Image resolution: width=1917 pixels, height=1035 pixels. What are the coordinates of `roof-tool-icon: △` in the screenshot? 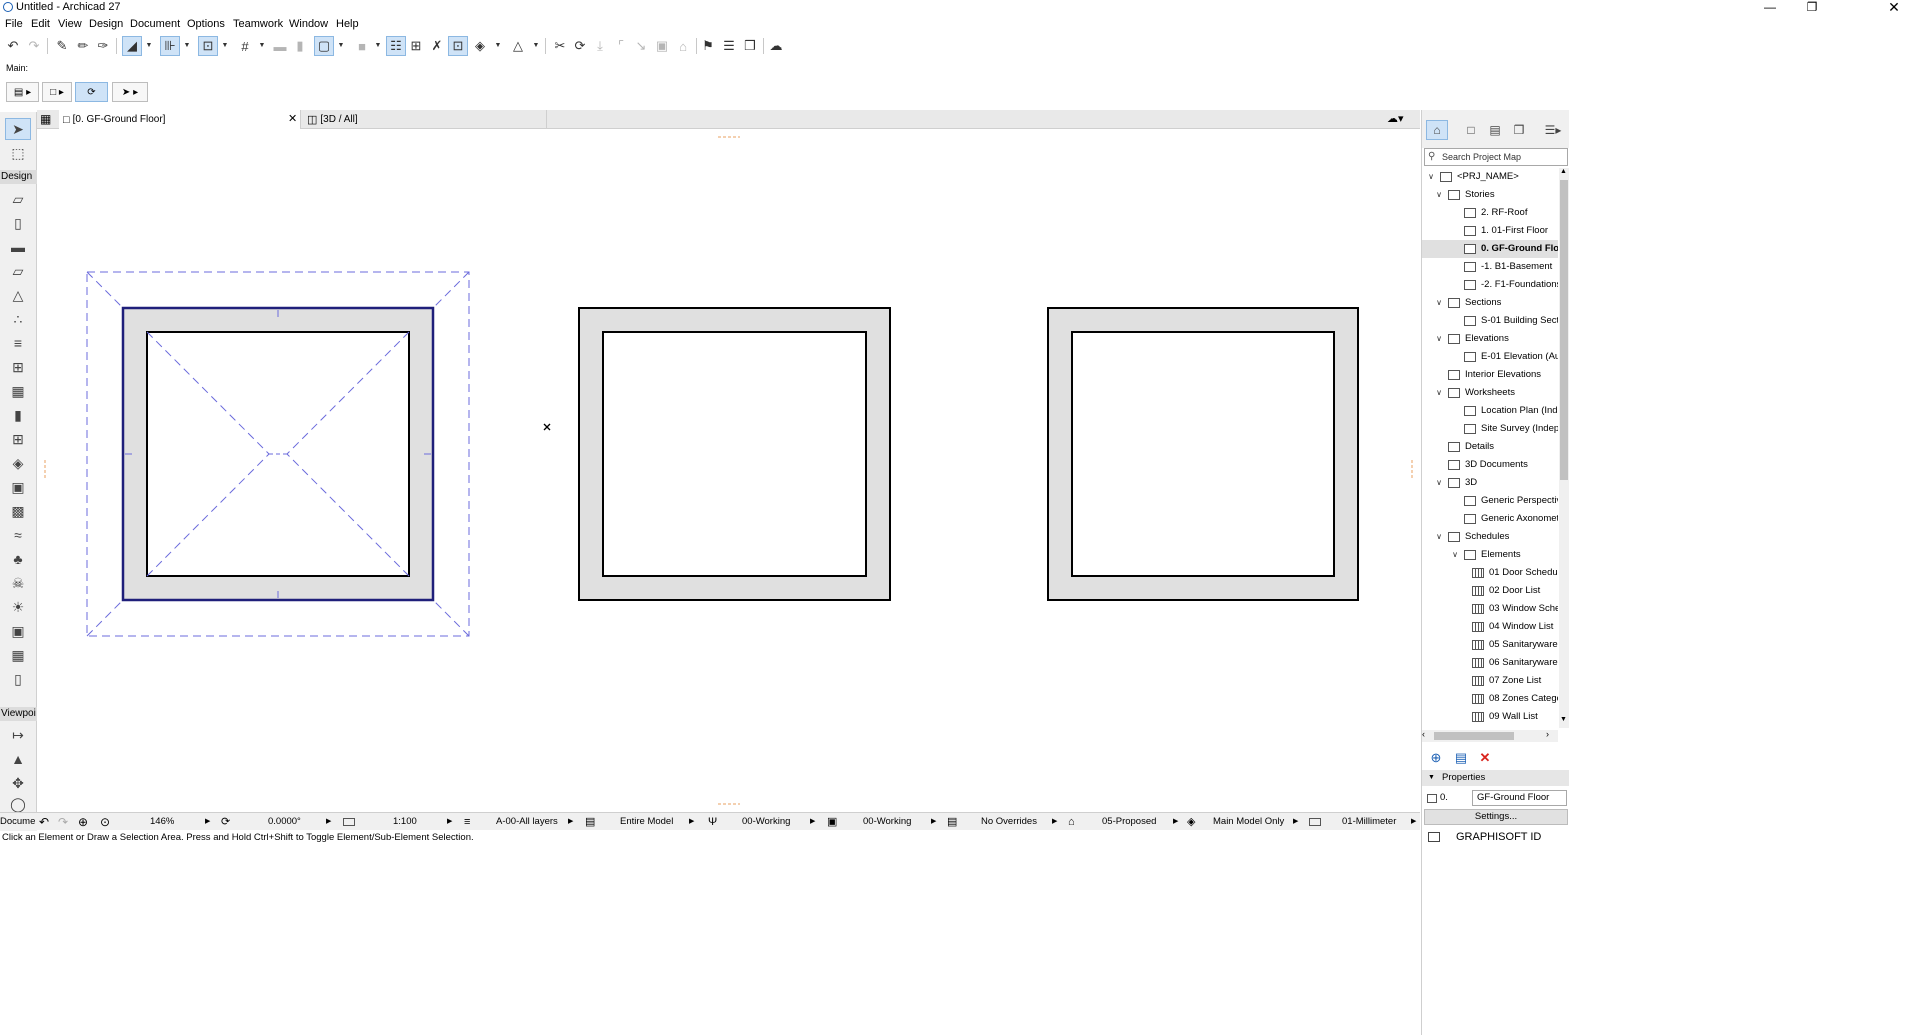 It's located at (18, 295).